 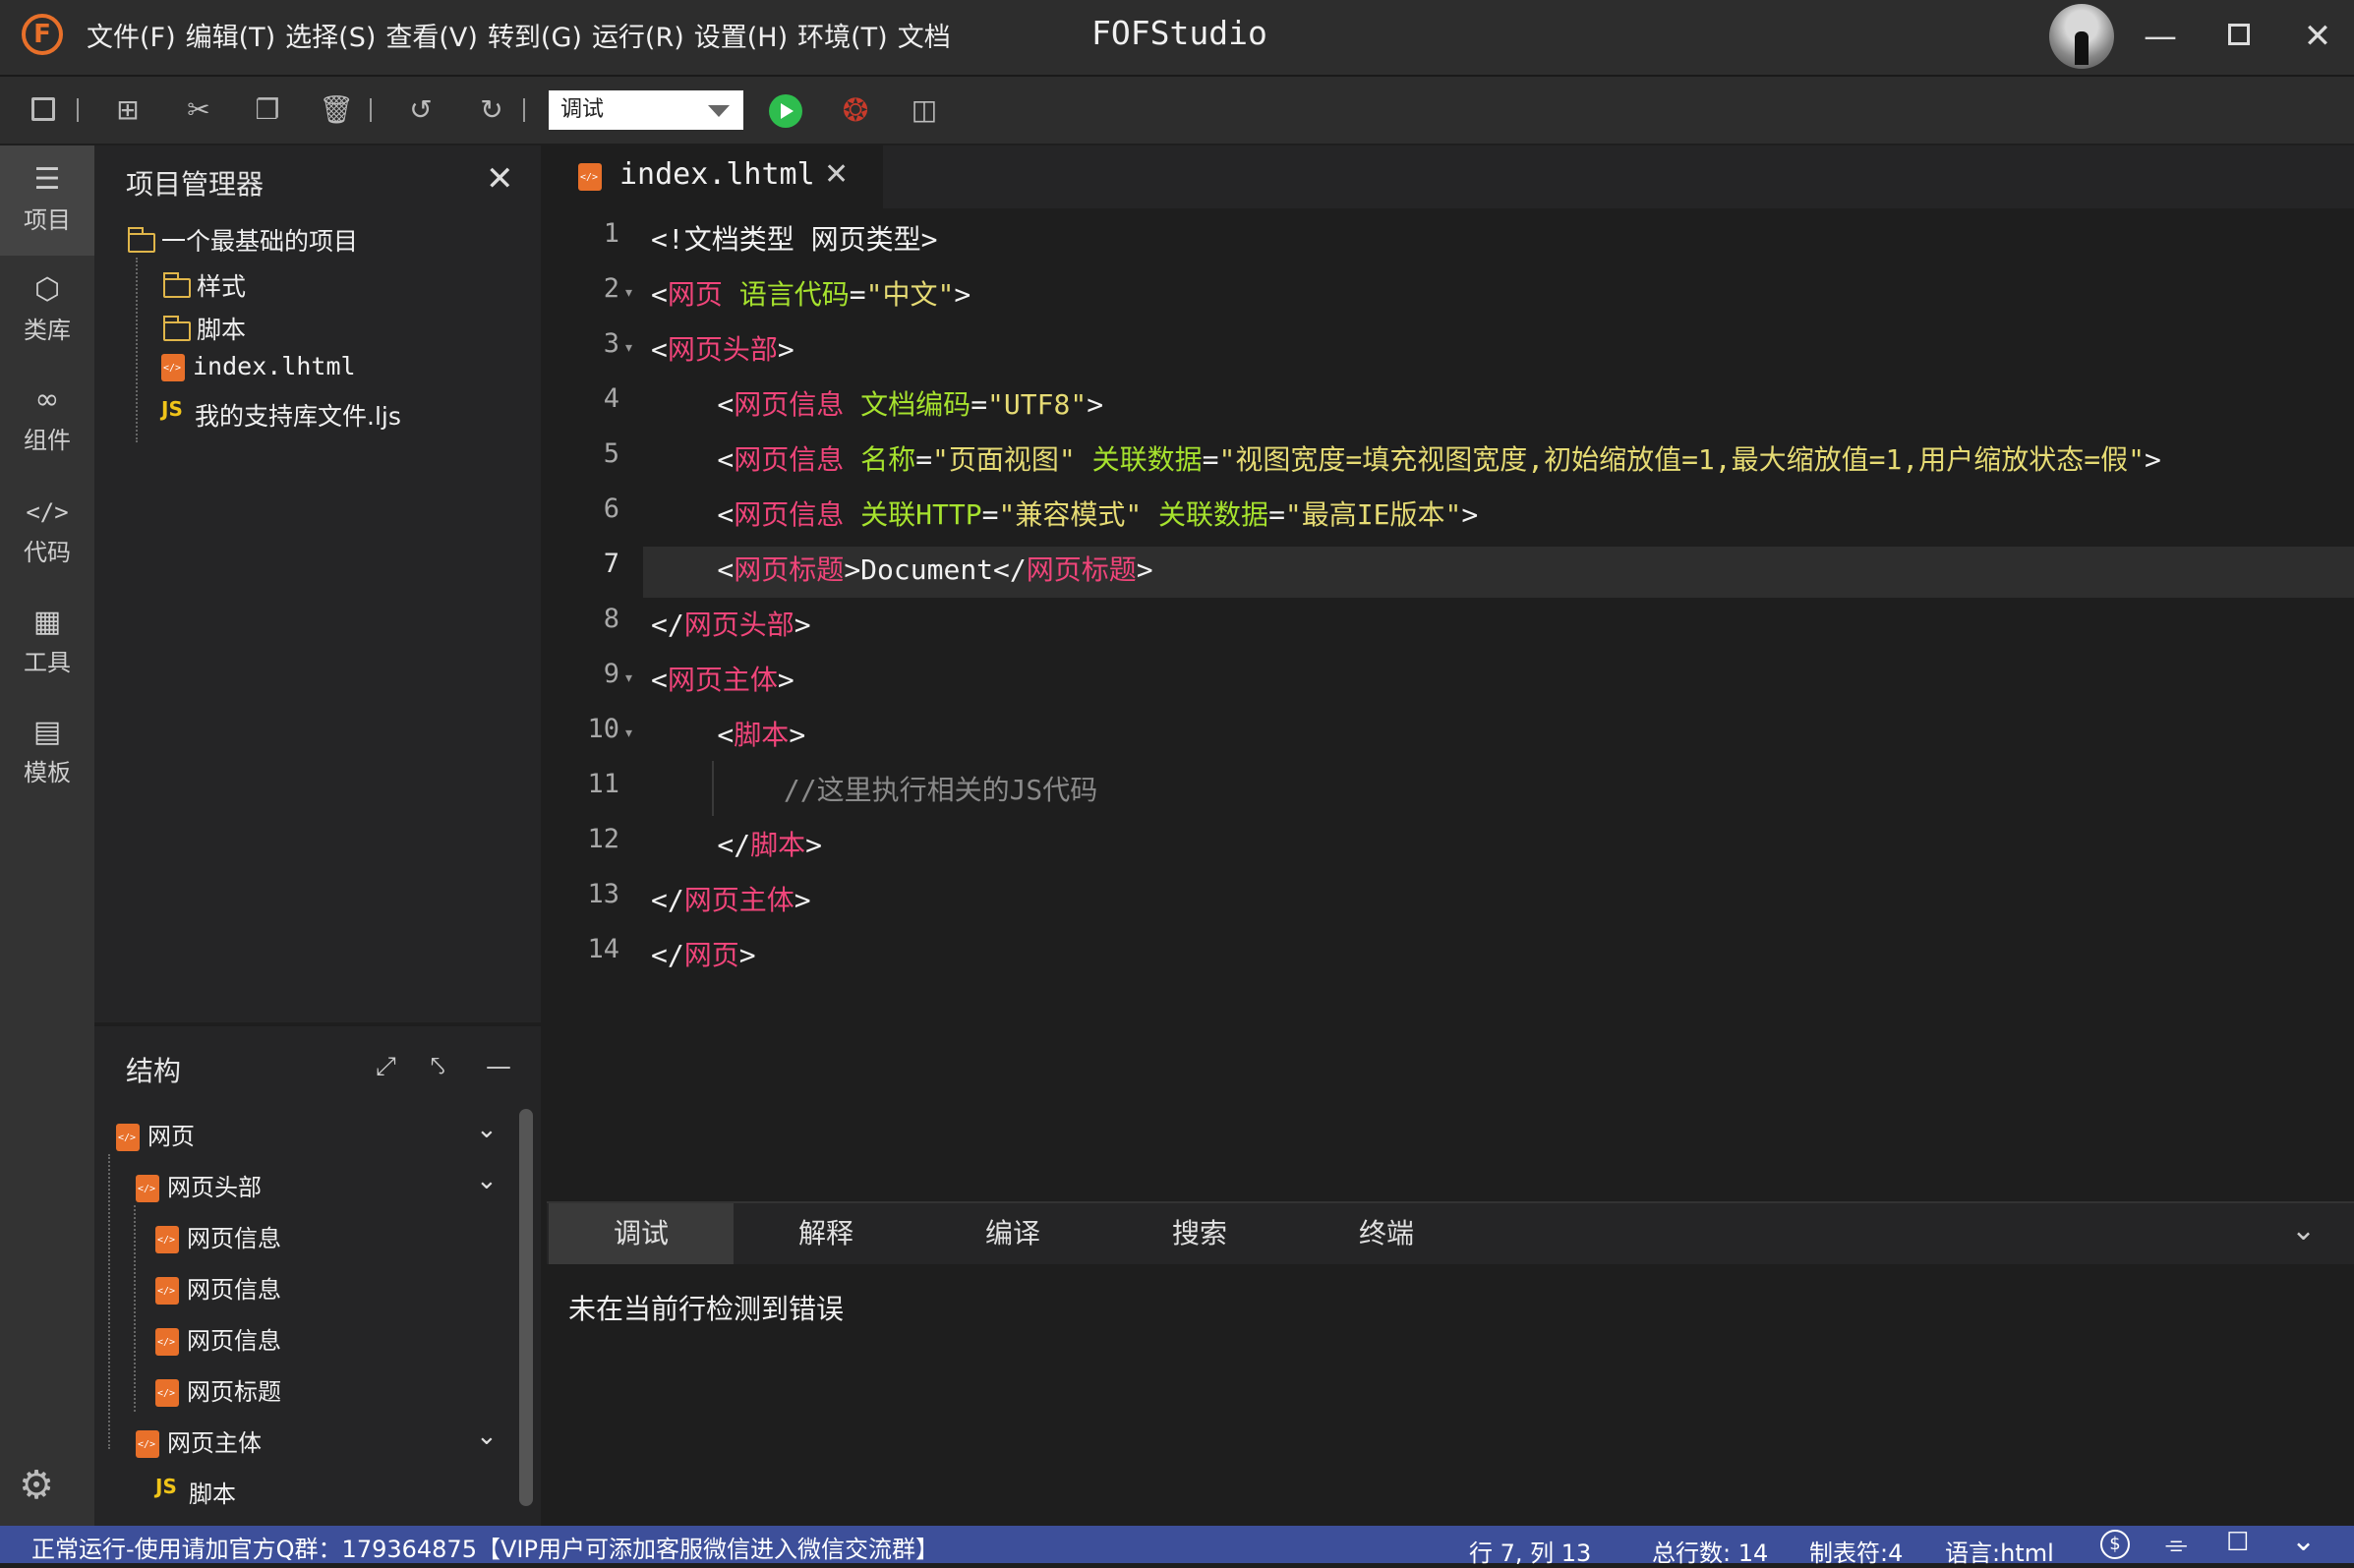 I want to click on node-label: 网页, so click(x=171, y=1136).